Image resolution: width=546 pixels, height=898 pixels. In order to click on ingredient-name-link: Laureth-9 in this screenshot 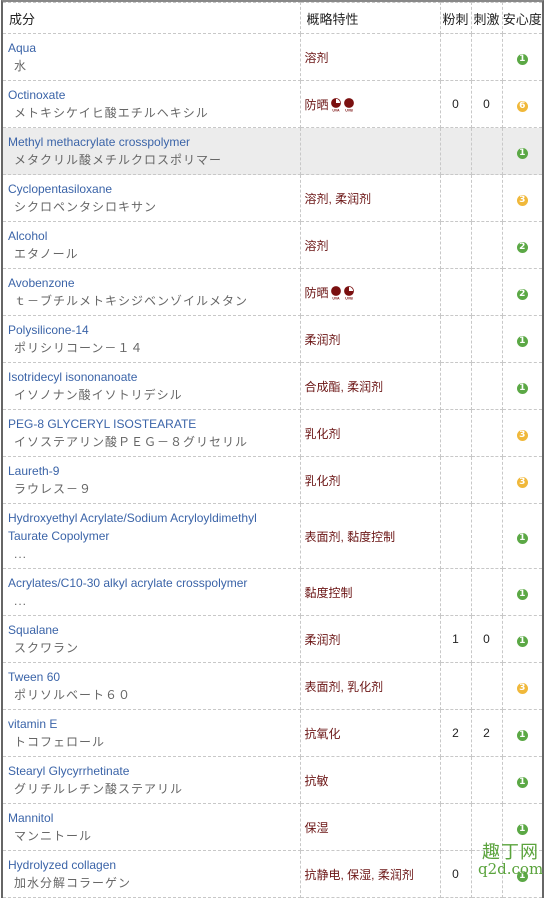, I will do `click(152, 471)`.